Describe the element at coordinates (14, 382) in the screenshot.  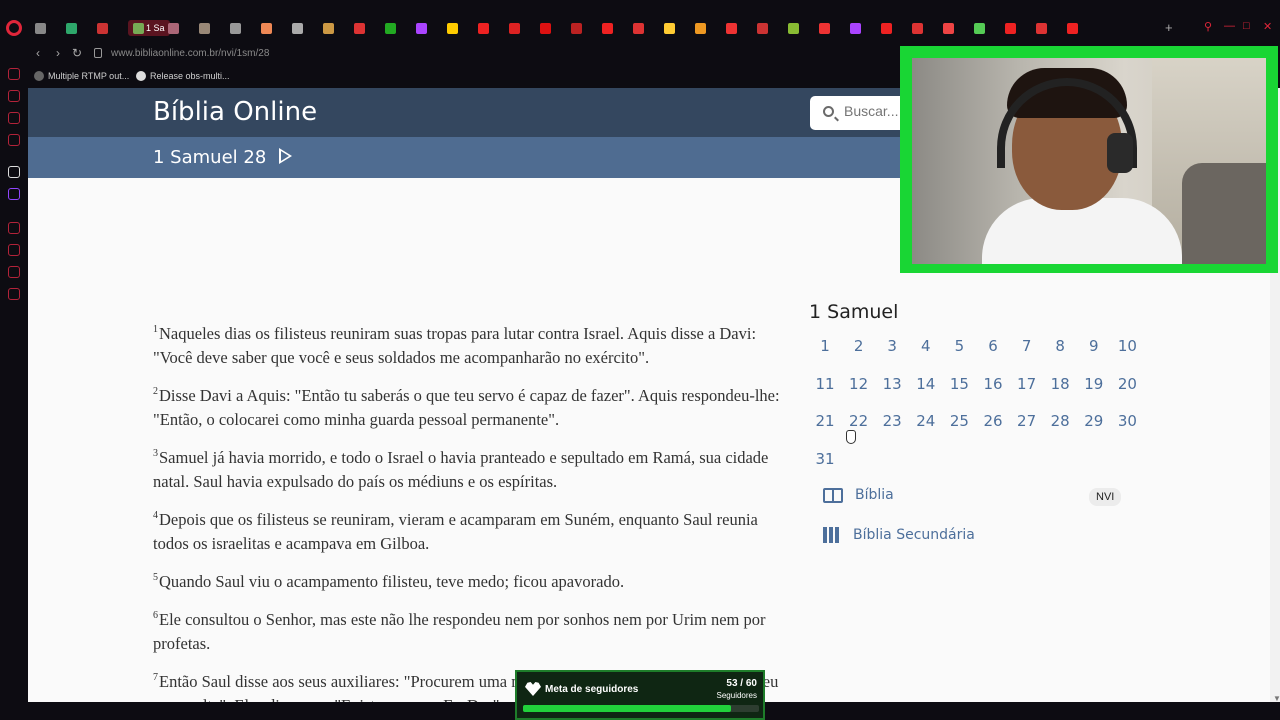
I see `browser-sidebar` at that location.